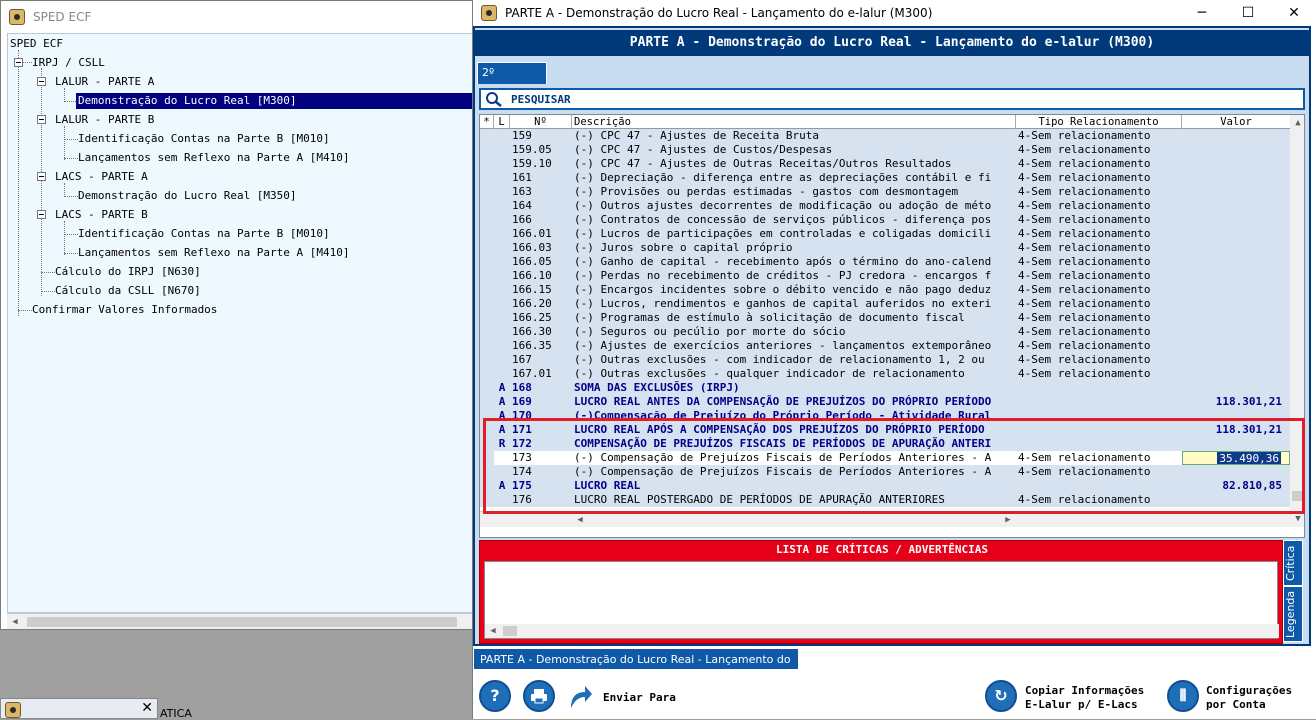  Describe the element at coordinates (204, 139) in the screenshot. I see `tree-item-m010-lalur: Identificação Contas na Parte B [M010]` at that location.